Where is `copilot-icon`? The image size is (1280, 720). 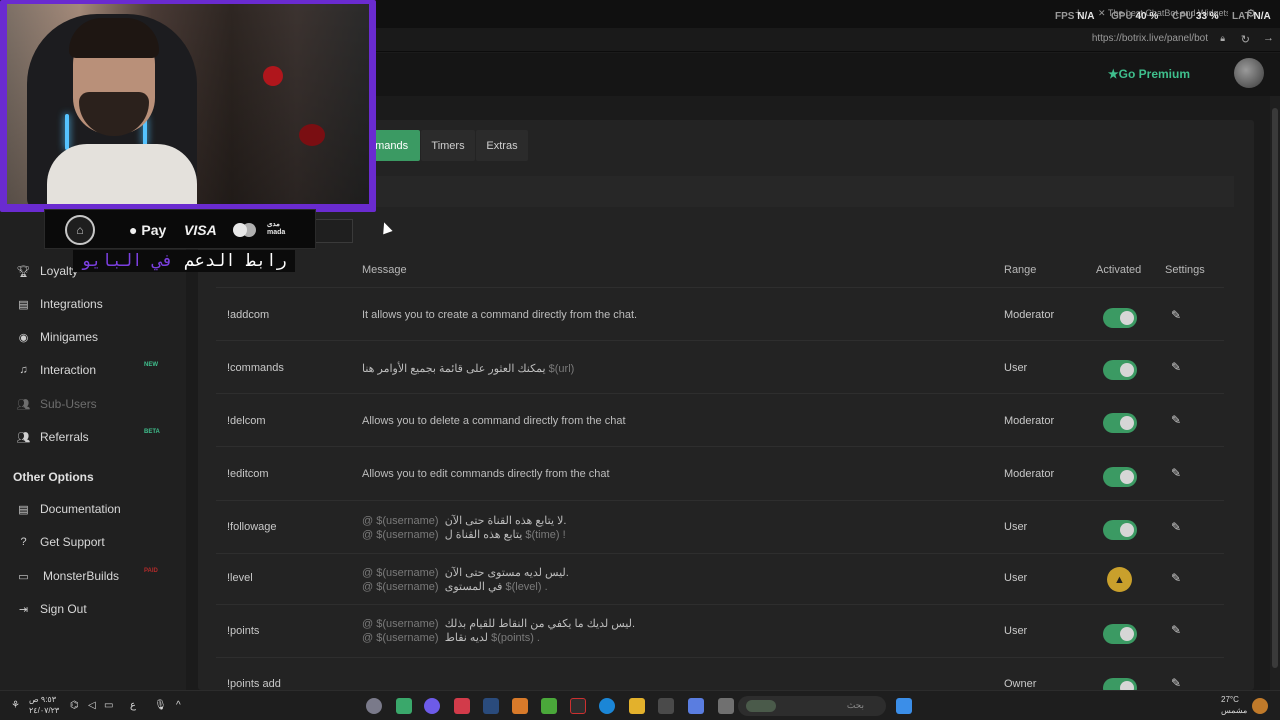 copilot-icon is located at coordinates (696, 706).